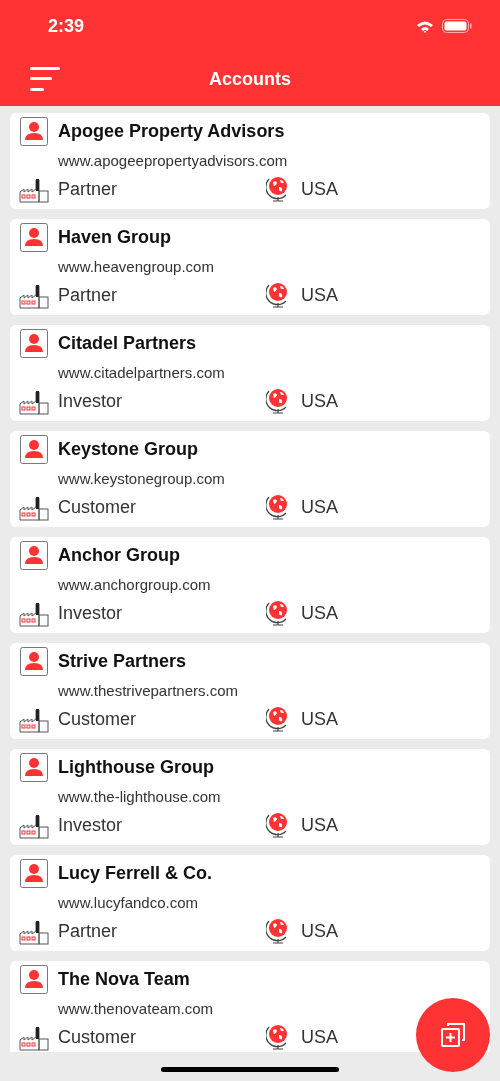  I want to click on account-url: www.citadelpartners.com, so click(142, 372).